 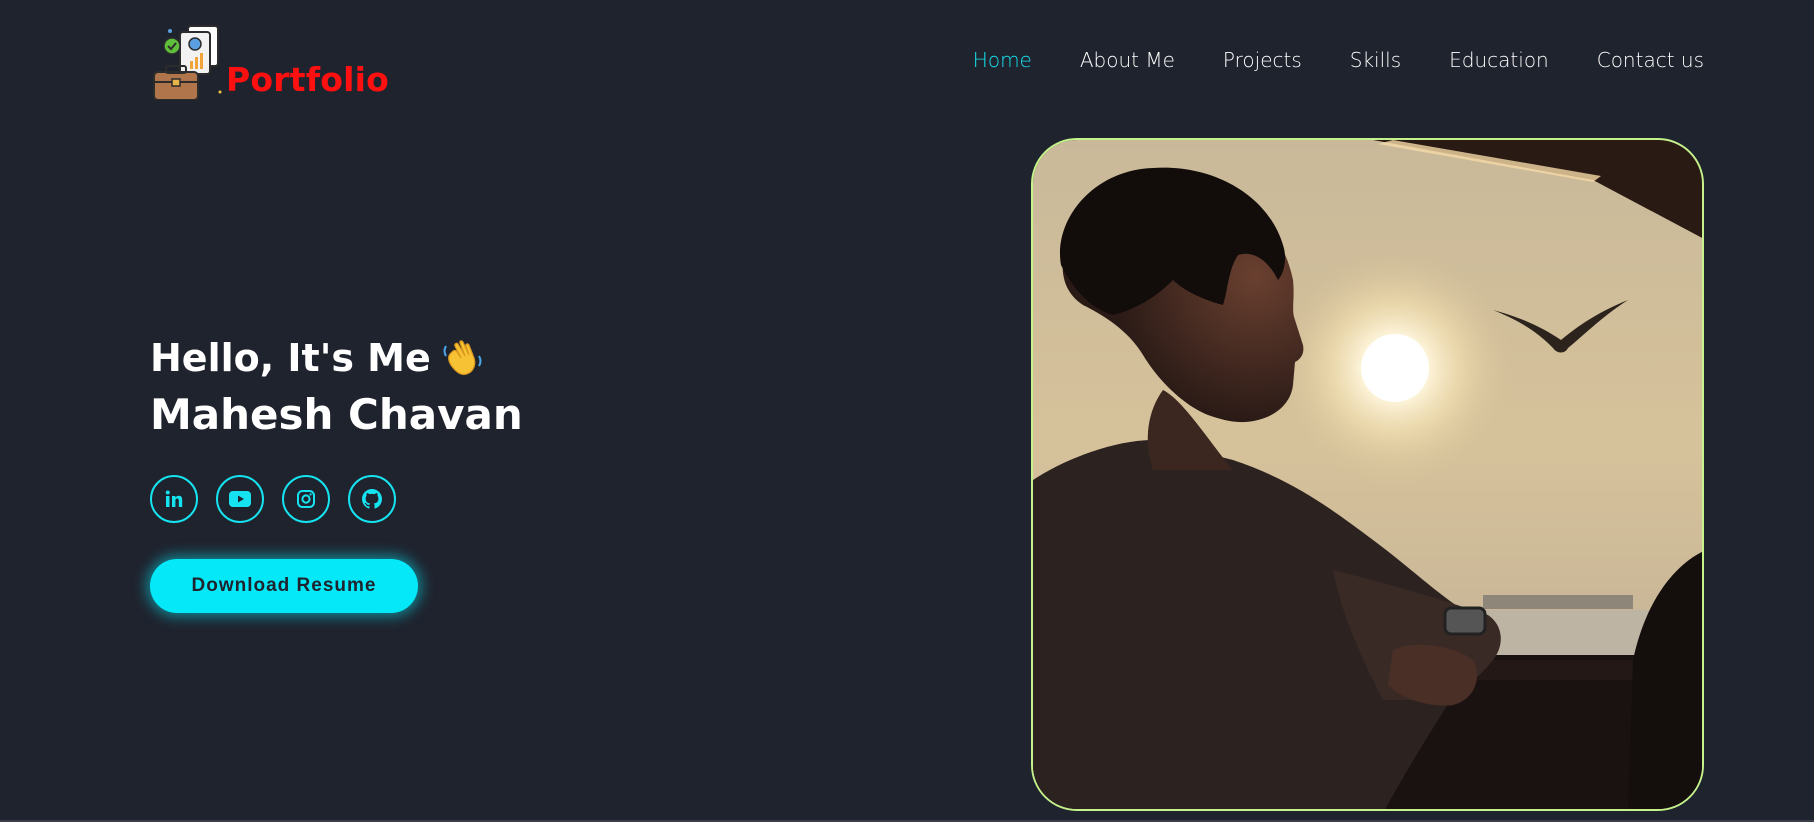 What do you see at coordinates (1002, 60) in the screenshot?
I see `nav-home: Home` at bounding box center [1002, 60].